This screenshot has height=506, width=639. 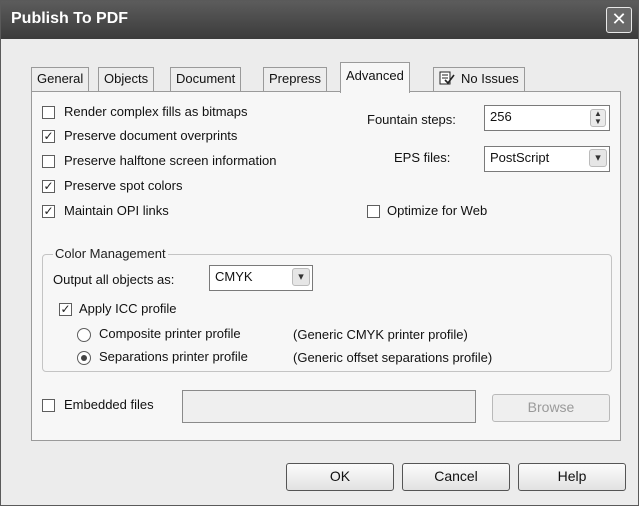 I want to click on separations-profile-label: Separations printer profile, so click(x=173, y=356).